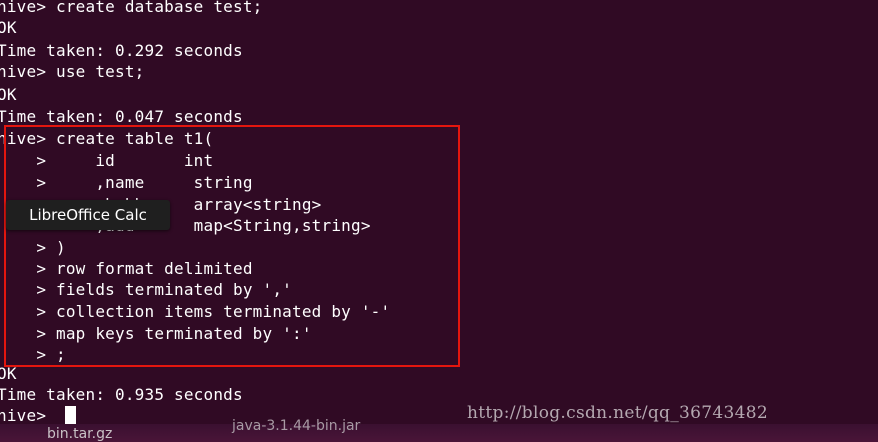 The height and width of the screenshot is (442, 878). I want to click on terminal-line: hive> create database test;, so click(131, 8).